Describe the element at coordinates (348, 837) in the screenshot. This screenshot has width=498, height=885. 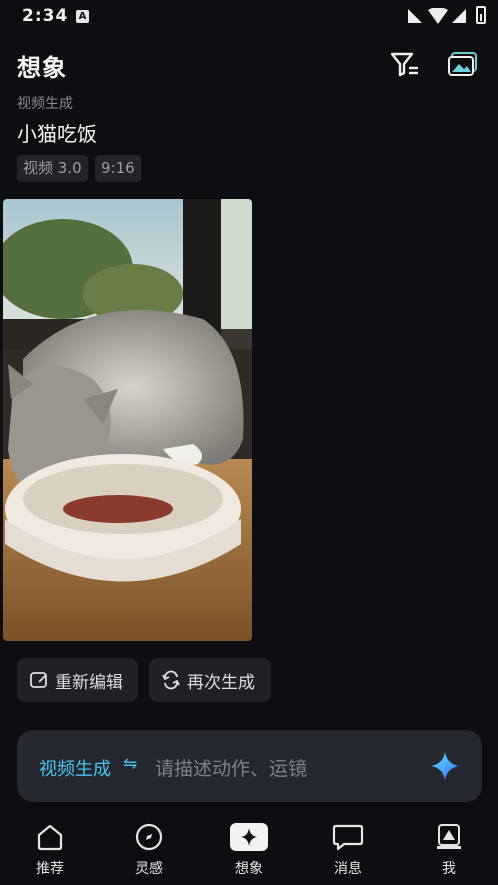
I see `message-icon` at that location.